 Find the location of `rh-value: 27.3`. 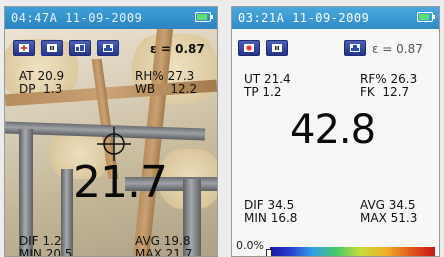

rh-value: 27.3 is located at coordinates (181, 76).